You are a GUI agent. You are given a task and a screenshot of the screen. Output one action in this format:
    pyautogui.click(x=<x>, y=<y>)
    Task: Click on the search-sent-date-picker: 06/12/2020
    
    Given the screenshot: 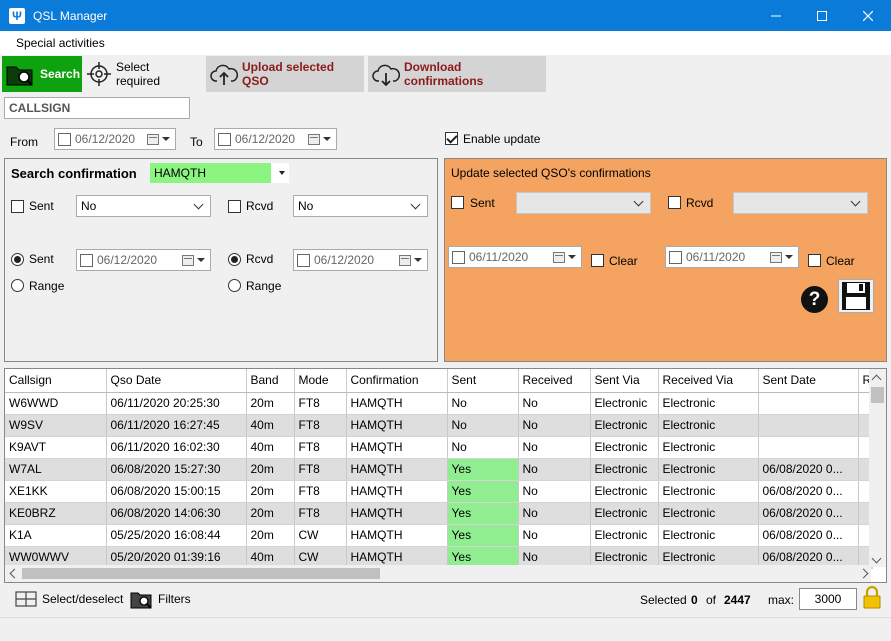 What is the action you would take?
    pyautogui.click(x=143, y=260)
    